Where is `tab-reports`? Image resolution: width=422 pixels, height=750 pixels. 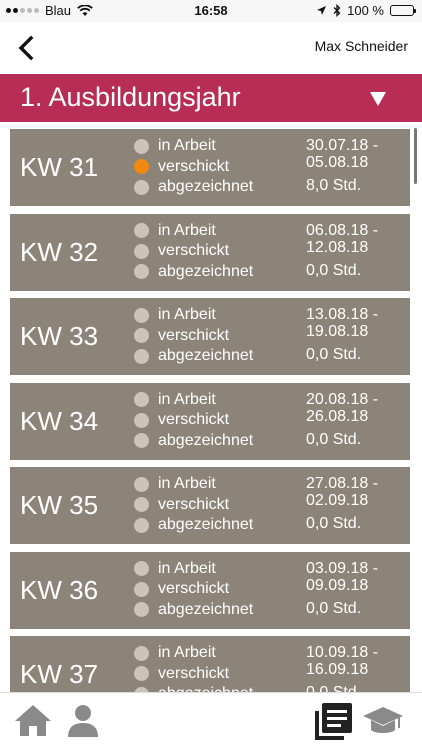 tab-reports is located at coordinates (333, 721).